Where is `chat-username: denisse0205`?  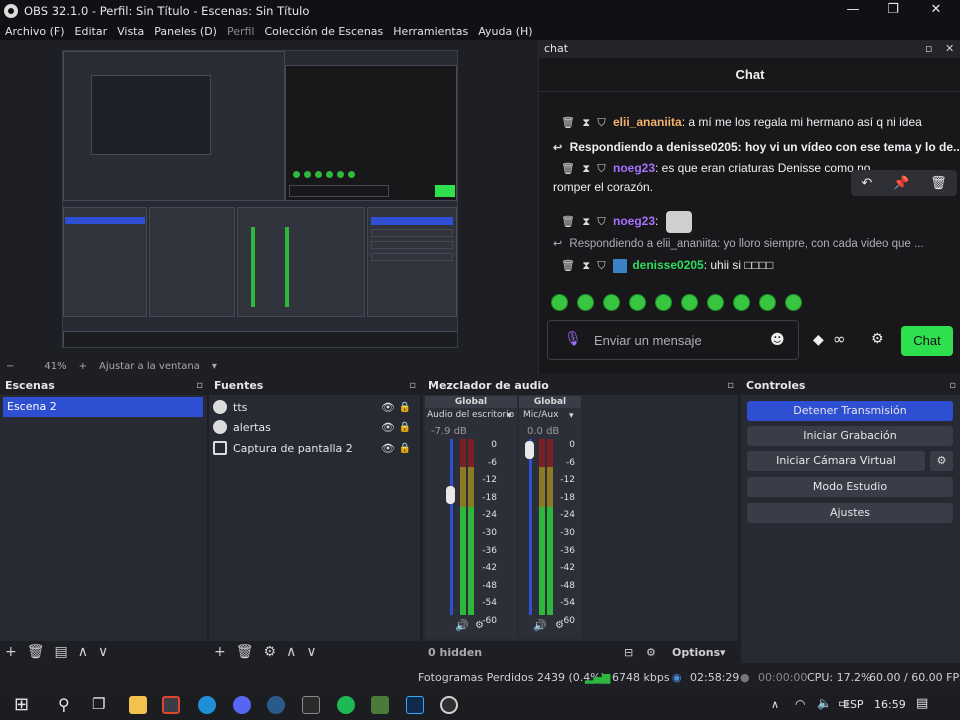 chat-username: denisse0205 is located at coordinates (667, 265).